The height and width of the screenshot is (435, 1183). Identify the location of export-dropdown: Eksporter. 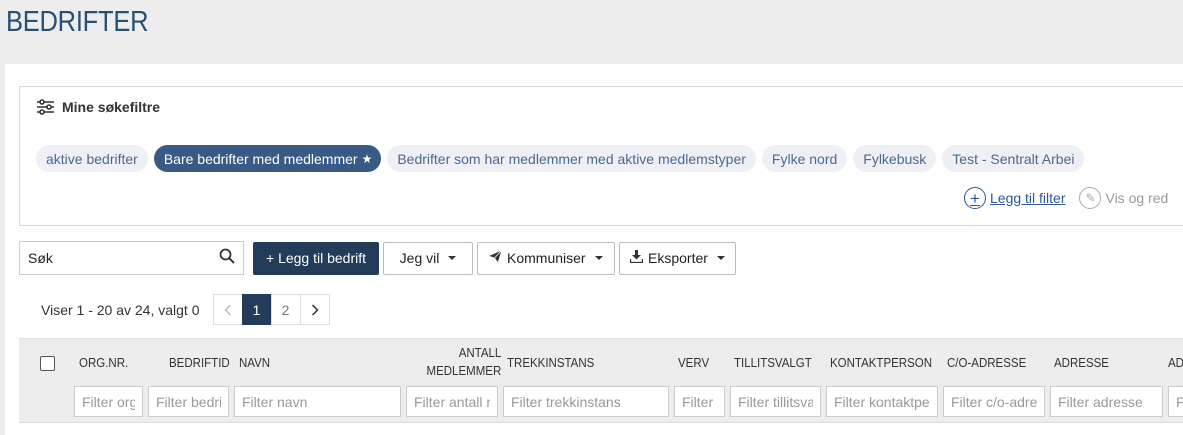
(678, 258).